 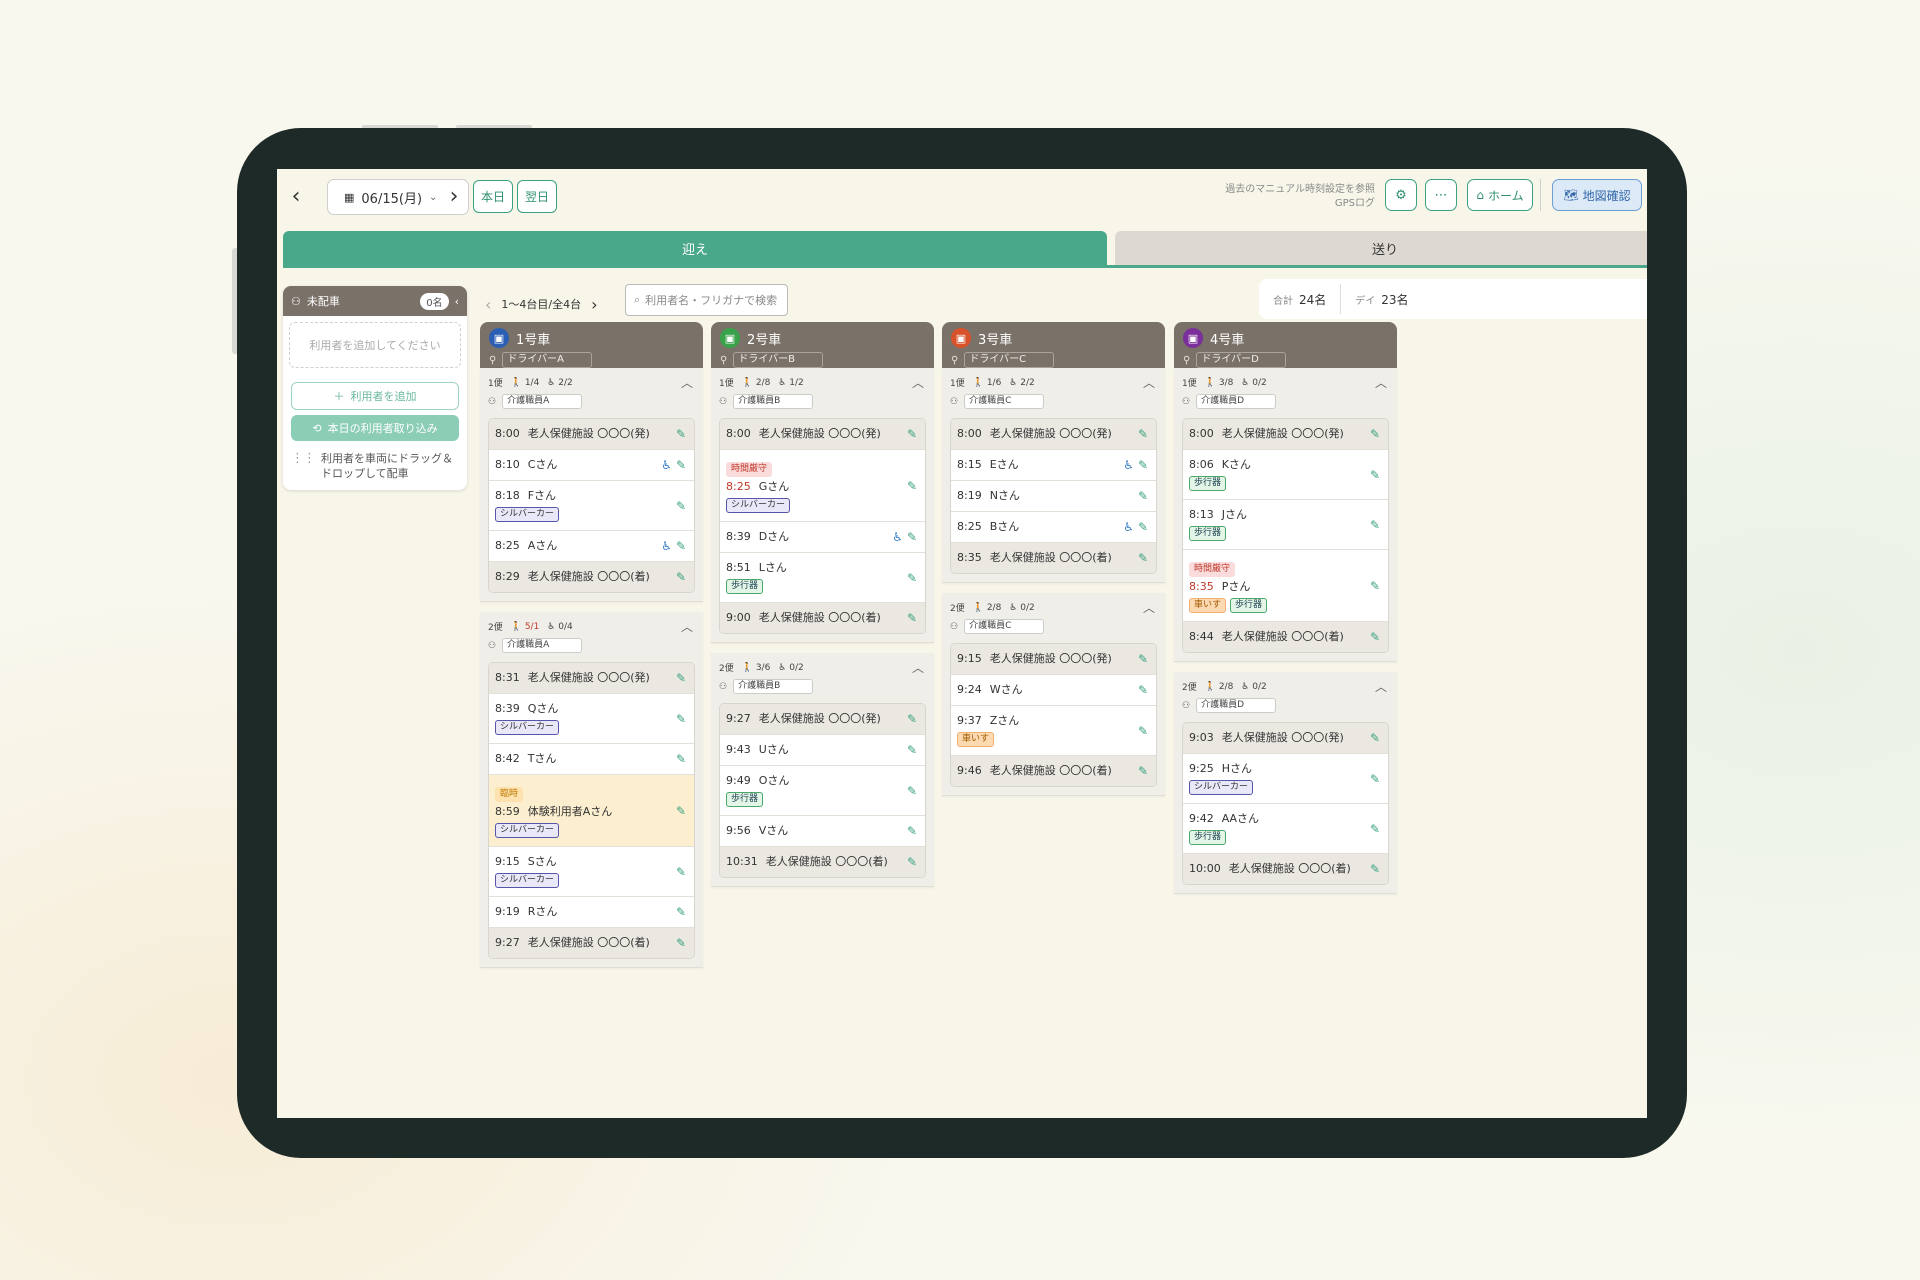 I want to click on unassigned-drop-zone: 利用者を追加してください, so click(x=375, y=345).